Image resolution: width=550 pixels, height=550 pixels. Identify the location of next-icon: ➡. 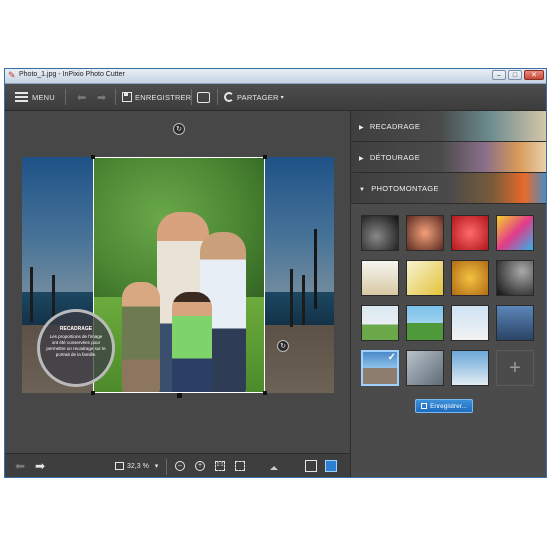
(40, 466).